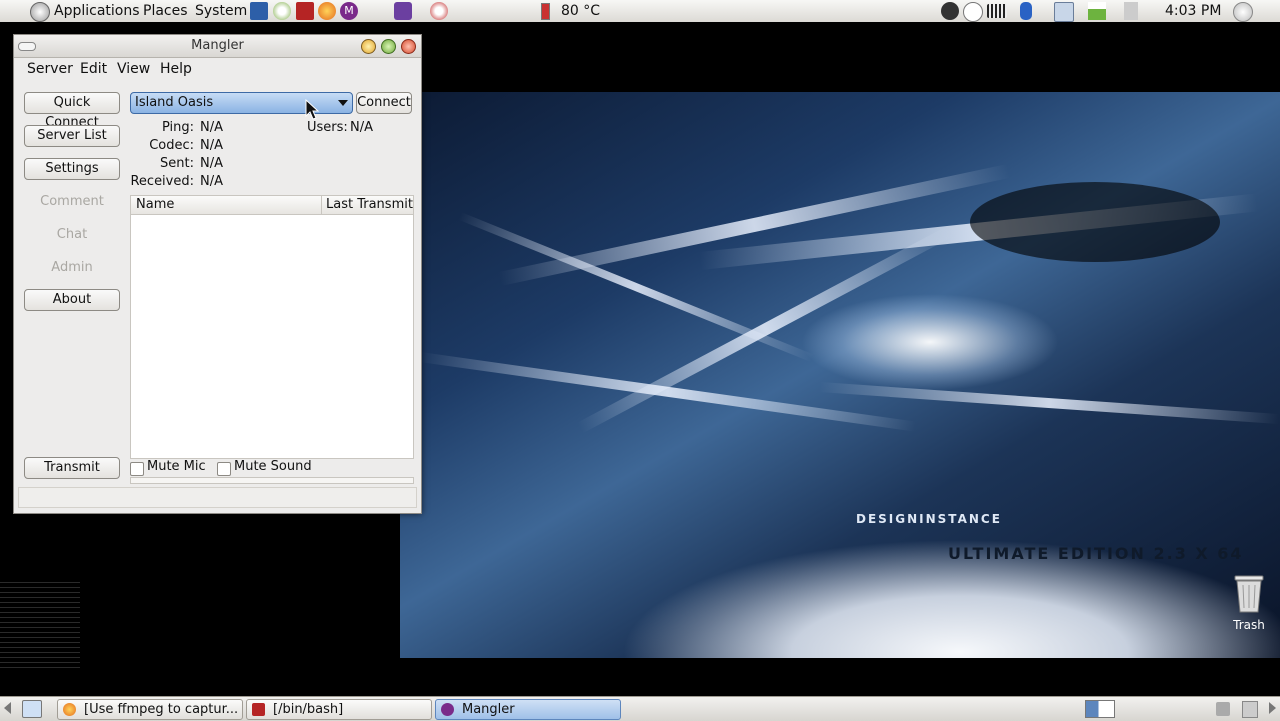 The image size is (1280, 721). Describe the element at coordinates (40, 623) in the screenshot. I see `wallpaper-decoration` at that location.